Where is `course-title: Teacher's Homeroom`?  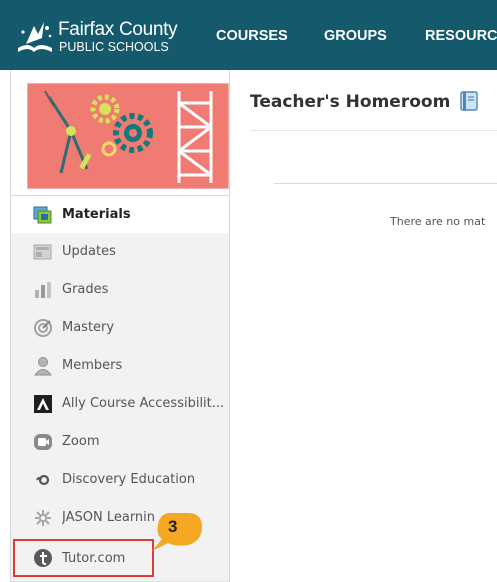 course-title: Teacher's Homeroom is located at coordinates (350, 102).